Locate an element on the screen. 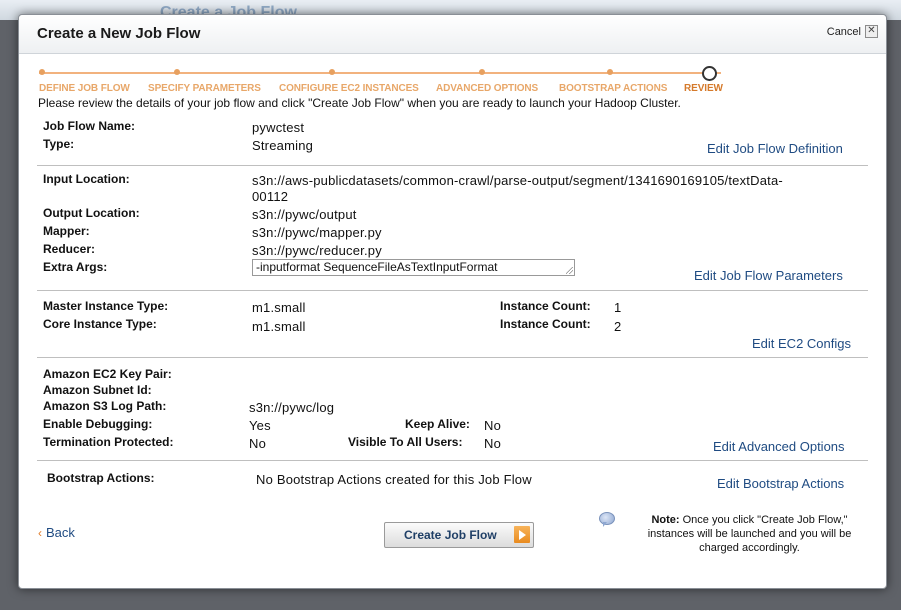 Image resolution: width=901 pixels, height=610 pixels. progress-dot-parameters is located at coordinates (177, 72).